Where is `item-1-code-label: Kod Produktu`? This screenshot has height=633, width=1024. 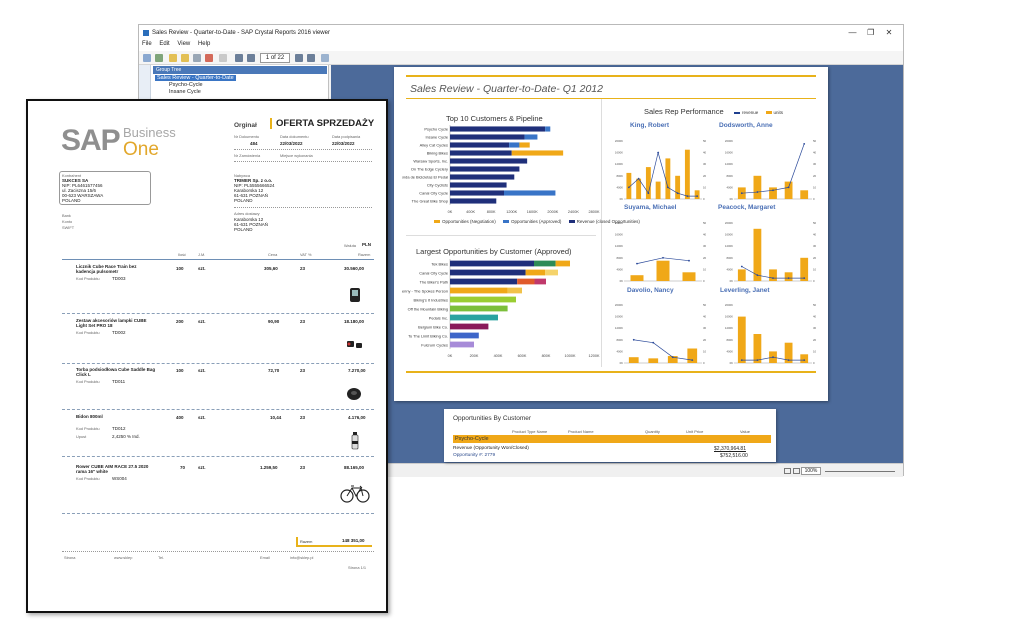 item-1-code-label: Kod Produktu is located at coordinates (88, 278).